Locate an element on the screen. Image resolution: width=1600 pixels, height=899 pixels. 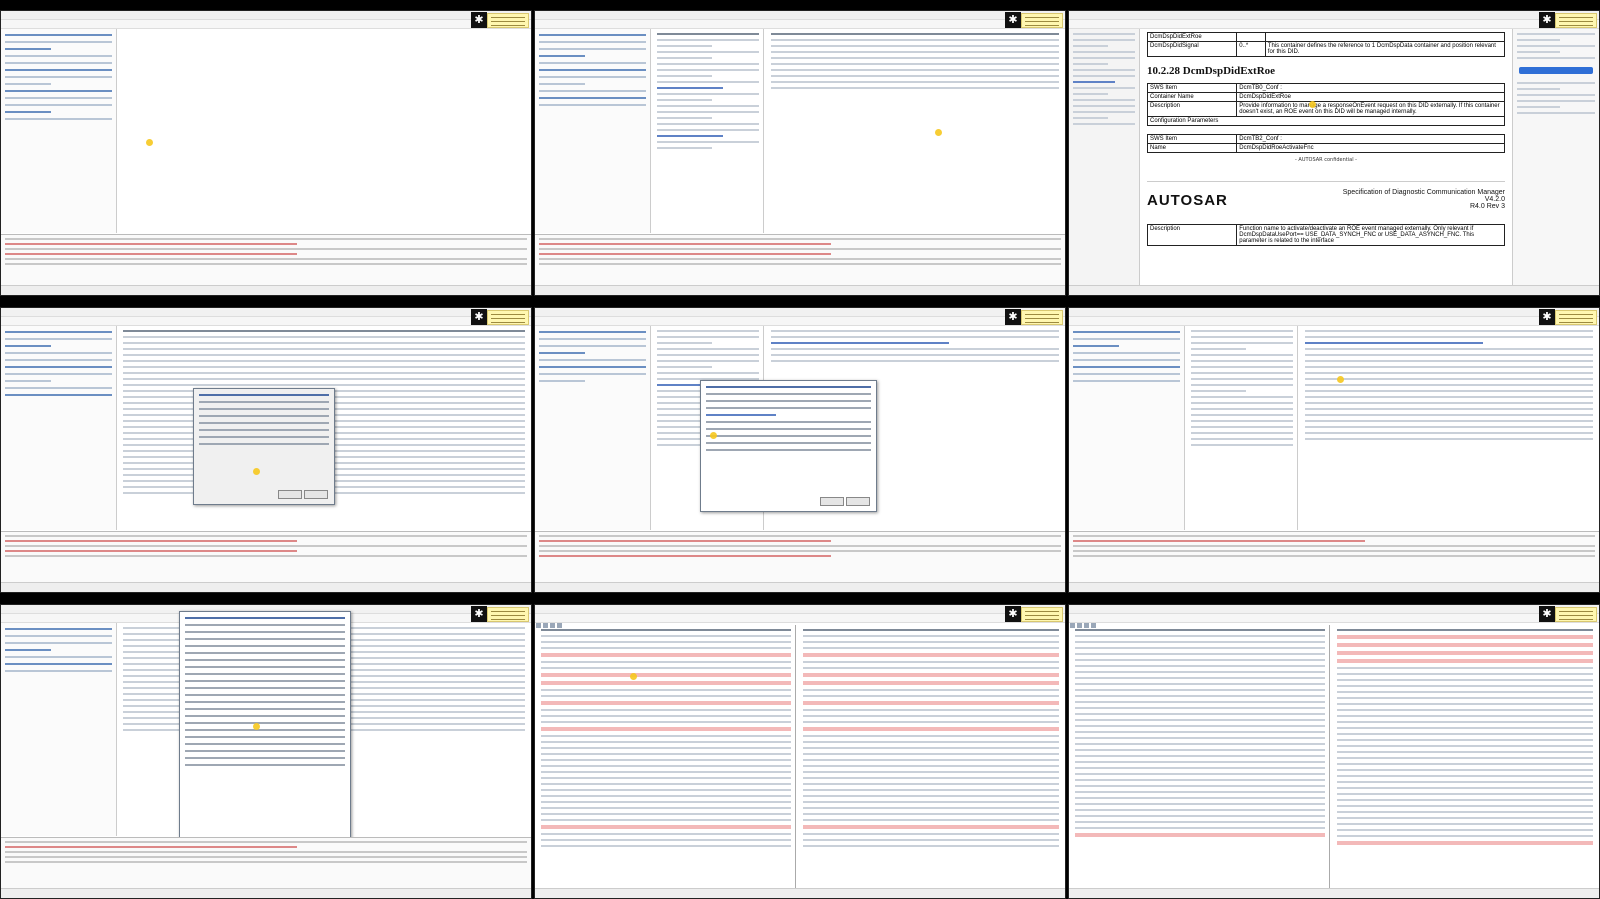
property-table is located at coordinates (915, 131).